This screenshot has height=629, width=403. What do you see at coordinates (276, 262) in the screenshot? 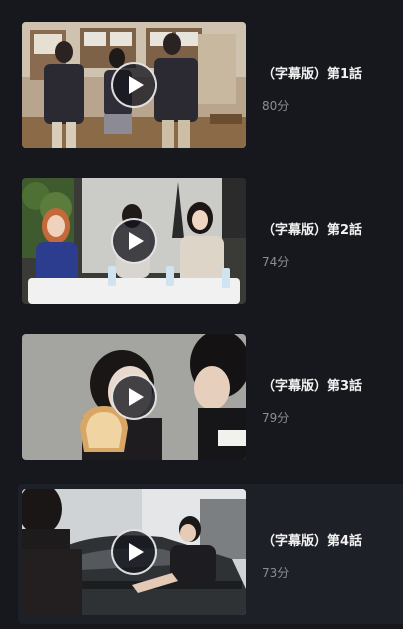
I see `episode-duration: 74分` at bounding box center [276, 262].